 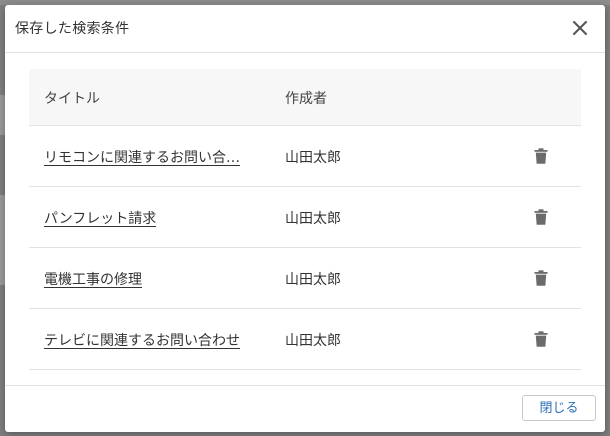 I want to click on close-dialog-button: 閉じる, so click(x=559, y=408).